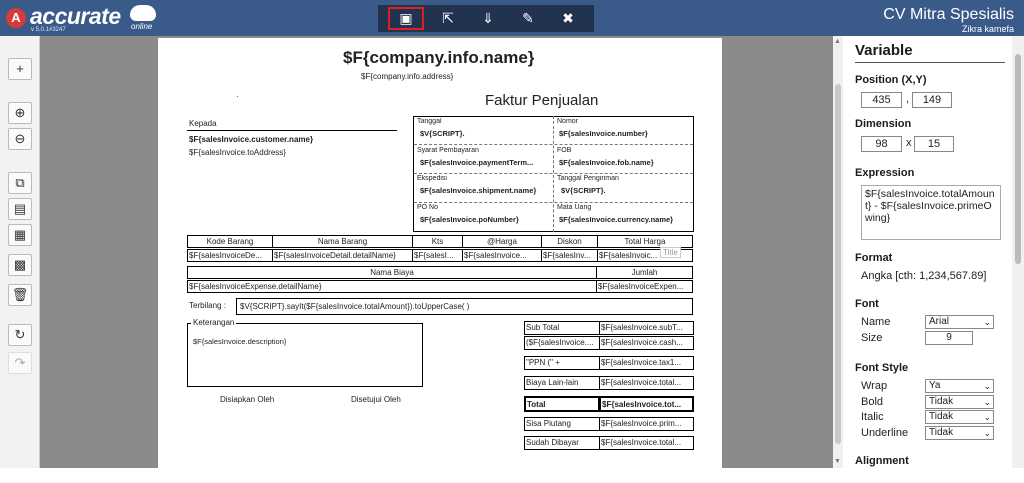 This screenshot has height=483, width=1024. What do you see at coordinates (528, 18) in the screenshot?
I see `preview-button: ✎` at bounding box center [528, 18].